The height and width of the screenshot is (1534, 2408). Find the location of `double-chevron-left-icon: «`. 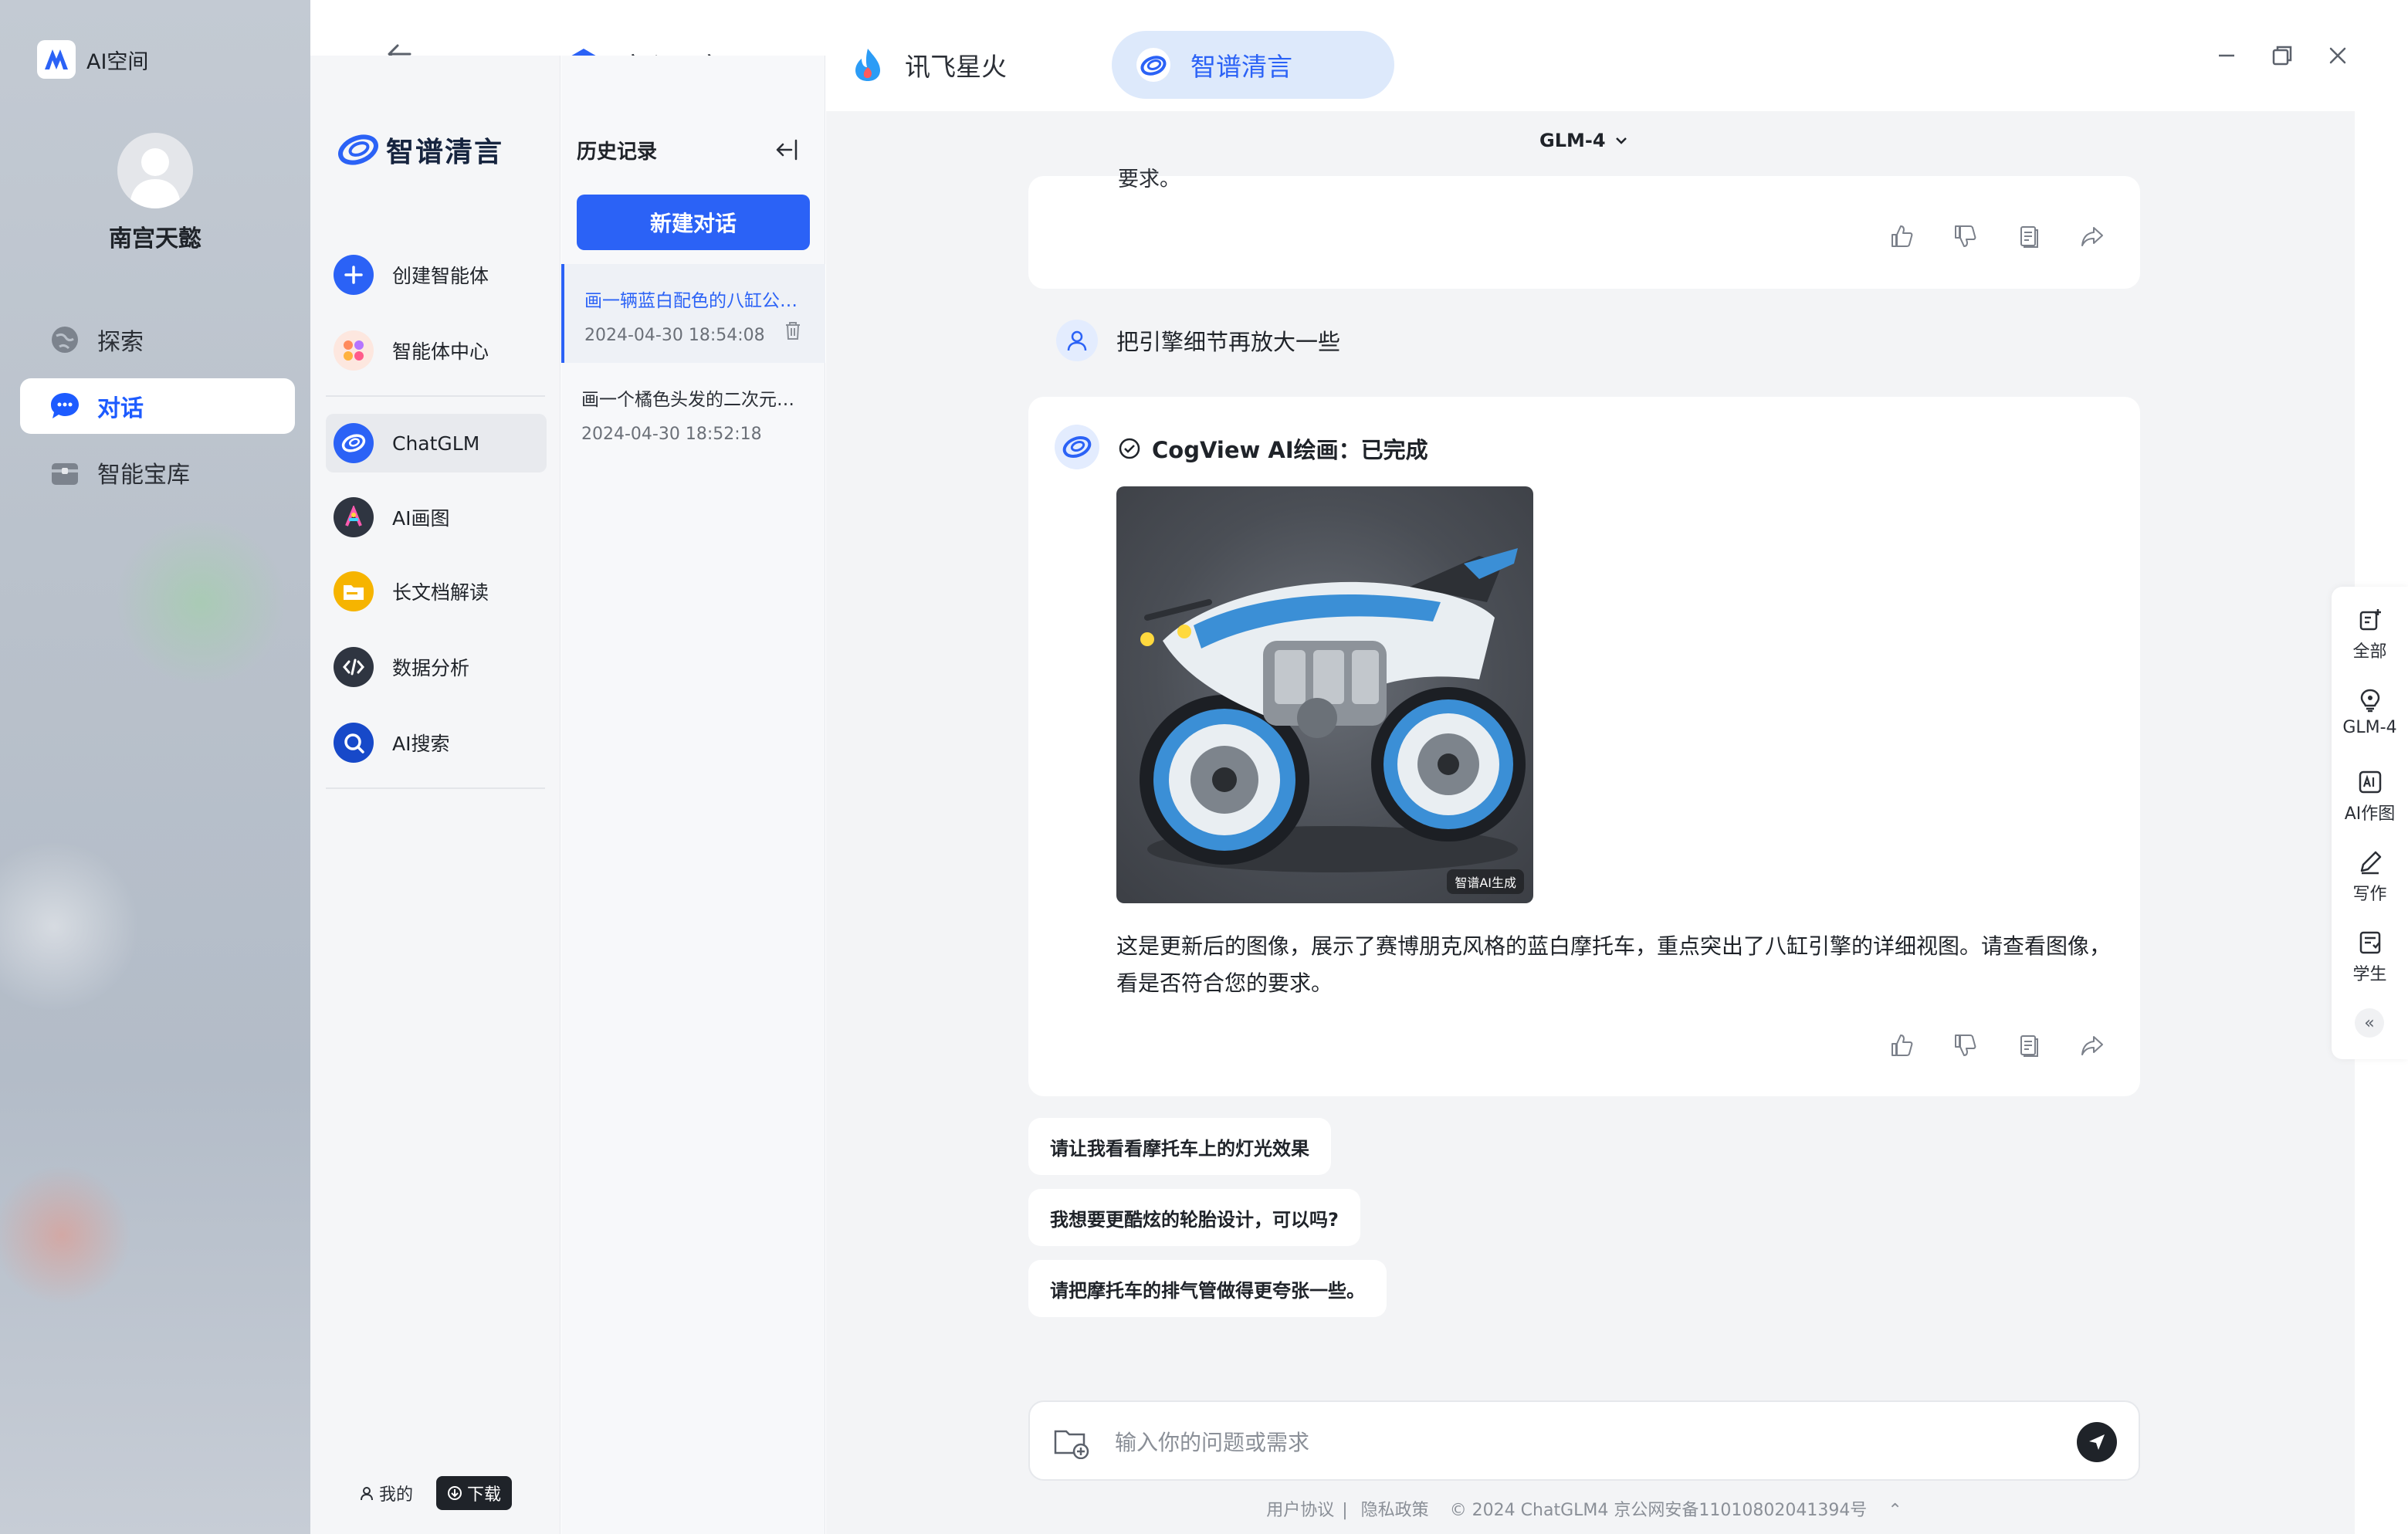

double-chevron-left-icon: « is located at coordinates (2369, 1023).